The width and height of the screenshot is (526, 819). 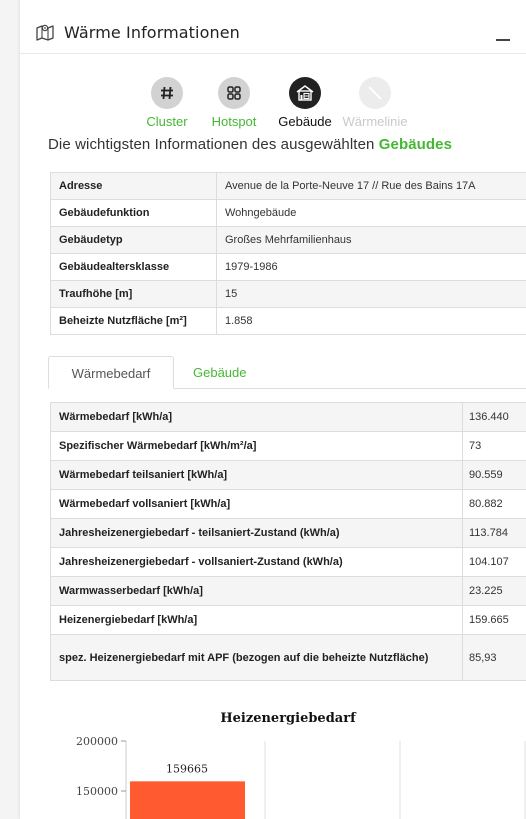 I want to click on panel-header: Wärme Informationen, so click(x=273, y=32).